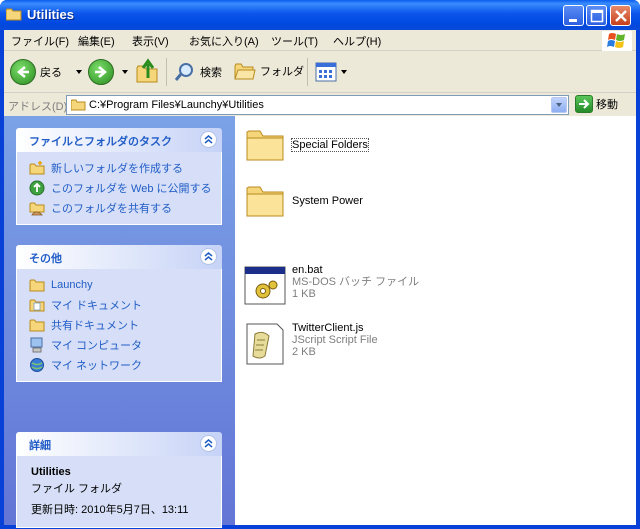 Image resolution: width=640 pixels, height=529 pixels. What do you see at coordinates (265, 344) in the screenshot?
I see `script-file-icon` at bounding box center [265, 344].